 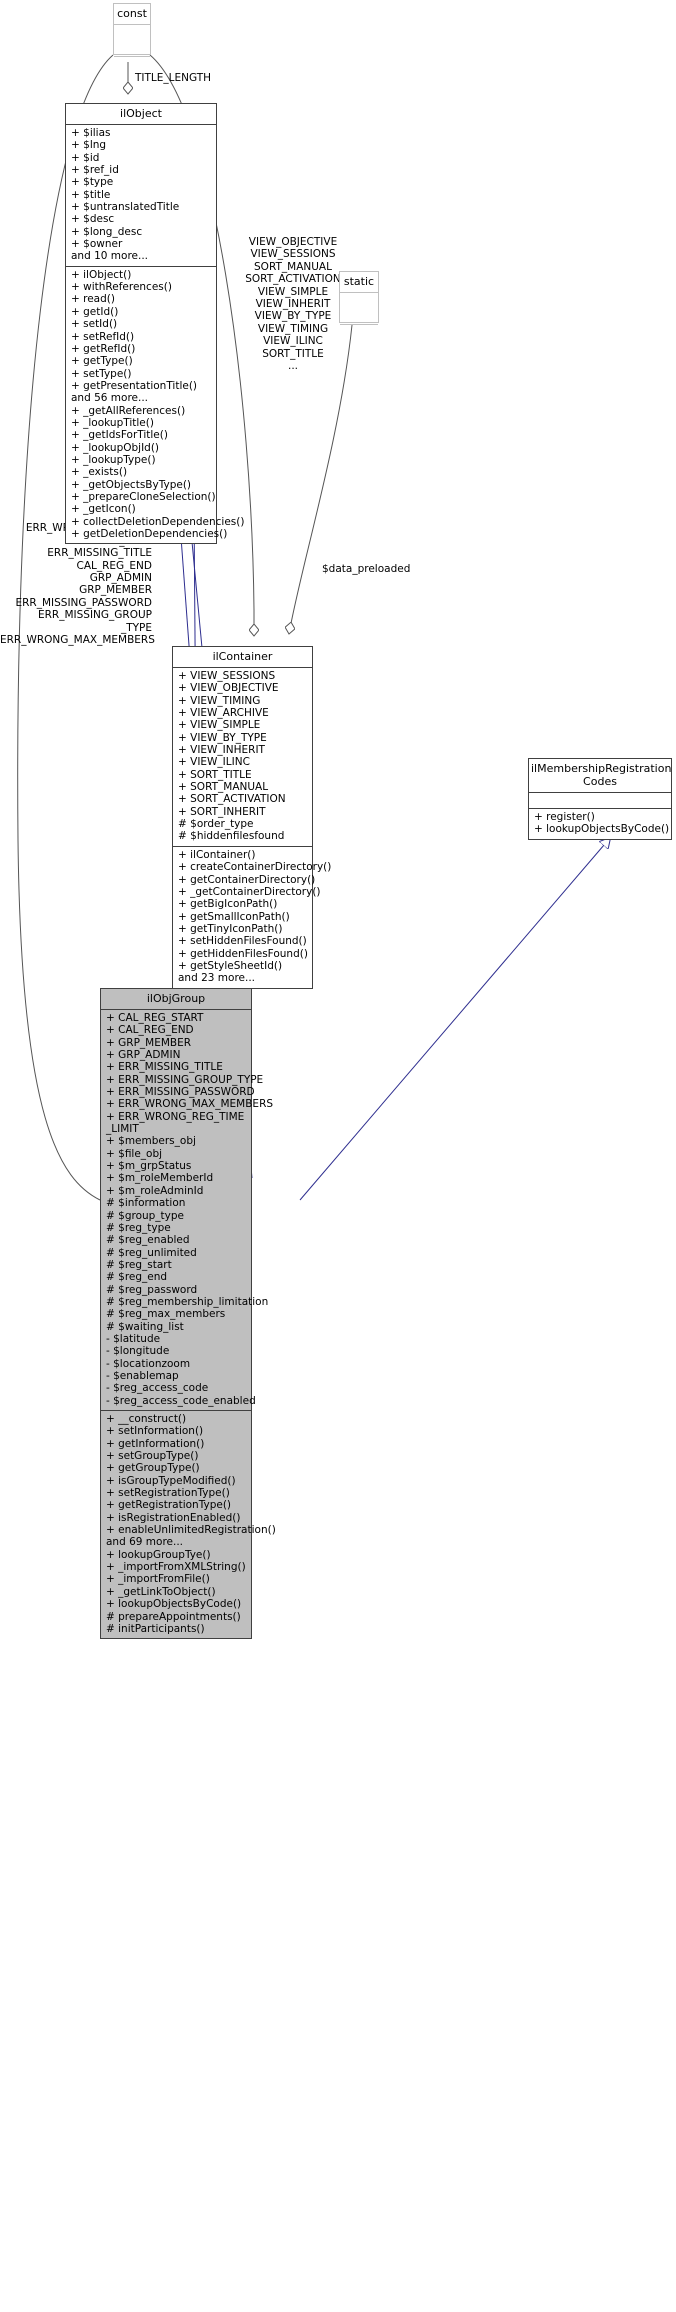 I want to click on class-member-row: + getPresentationTitle(), so click(x=134, y=385).